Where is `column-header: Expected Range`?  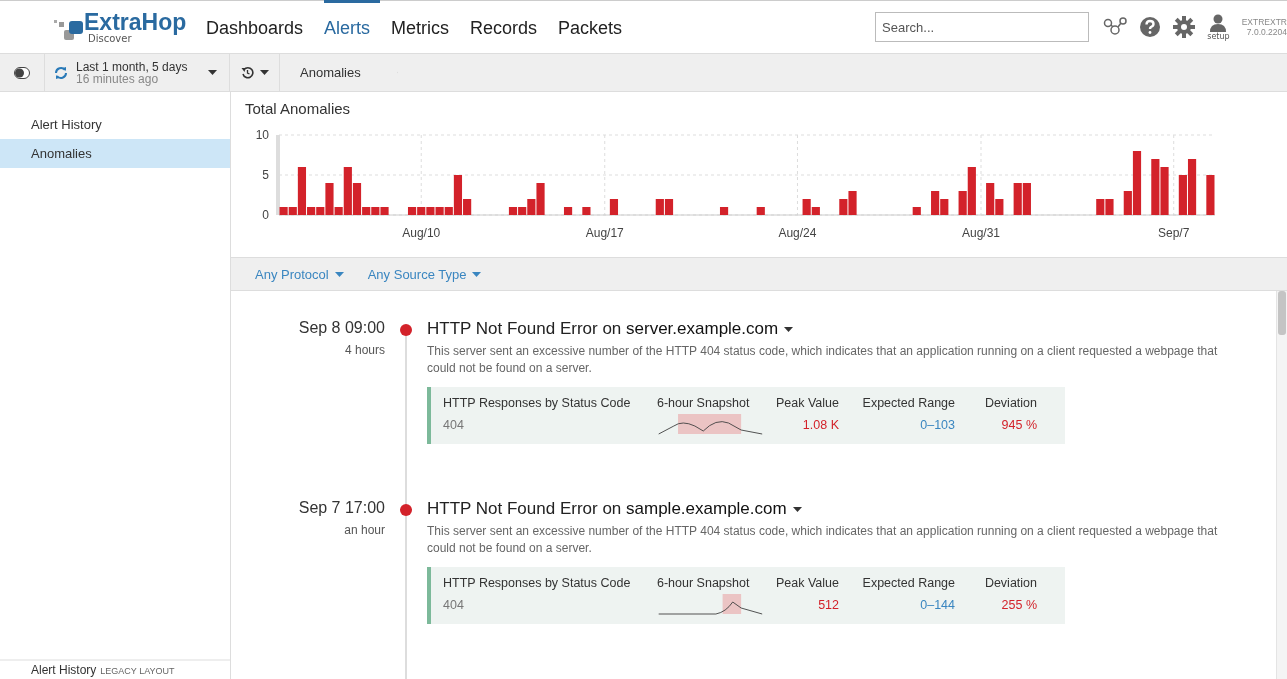
column-header: Expected Range is located at coordinates (908, 583).